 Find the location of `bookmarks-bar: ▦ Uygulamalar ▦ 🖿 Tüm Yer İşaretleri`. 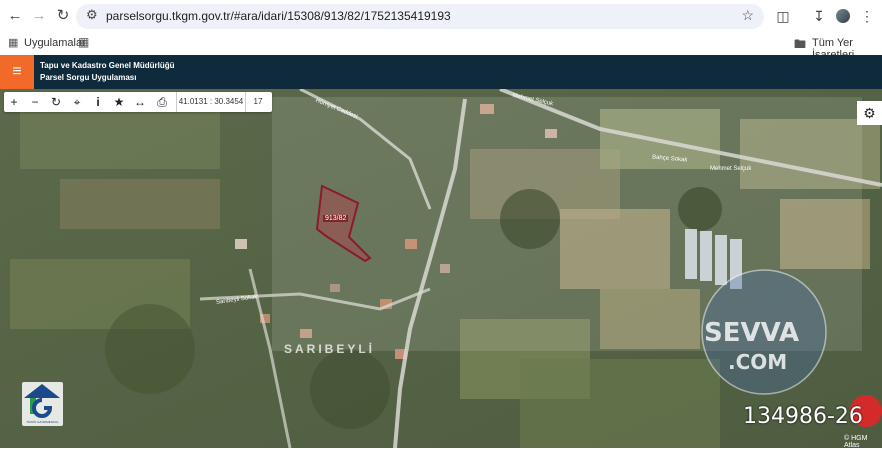

bookmarks-bar: ▦ Uygulamalar ▦ 🖿 Tüm Yer İşaretleri is located at coordinates (441, 46).